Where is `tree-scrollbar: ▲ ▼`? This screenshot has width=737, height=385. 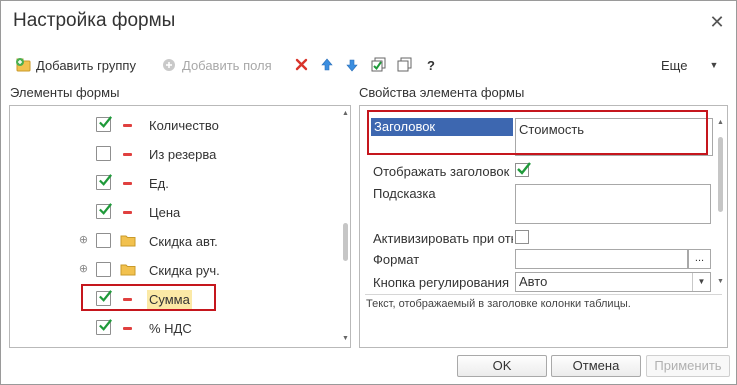
tree-scrollbar: ▲ ▼ is located at coordinates (345, 226).